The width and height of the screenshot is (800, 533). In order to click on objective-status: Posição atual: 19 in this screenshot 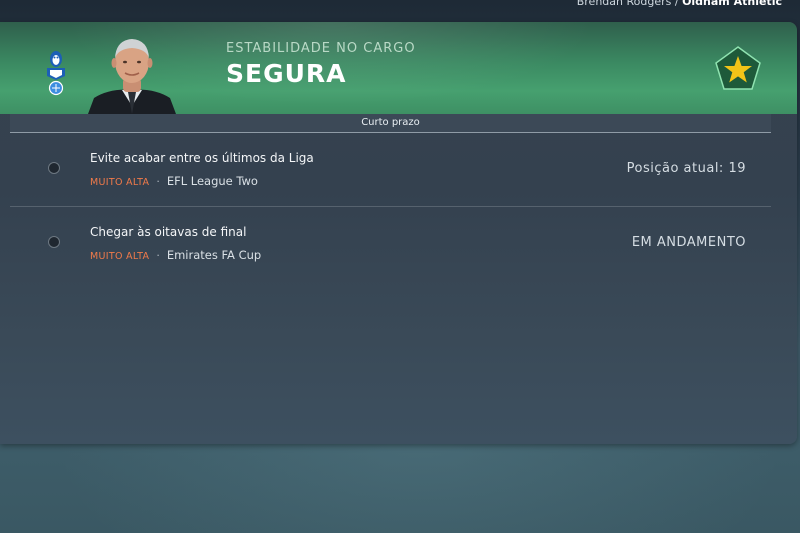, I will do `click(686, 168)`.